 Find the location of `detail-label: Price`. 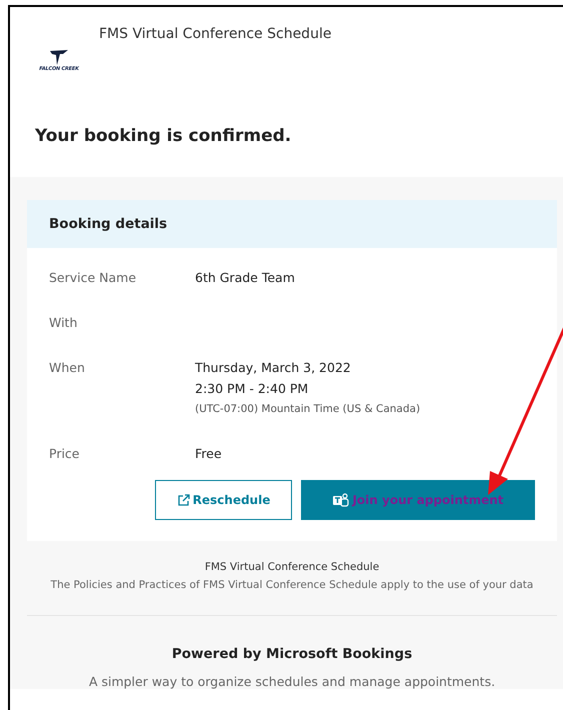

detail-label: Price is located at coordinates (64, 454).